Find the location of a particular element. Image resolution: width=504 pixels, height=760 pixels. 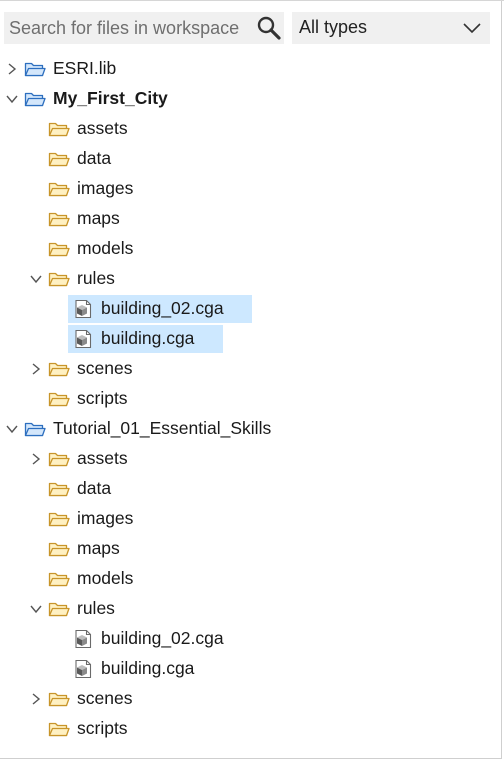

search-icon is located at coordinates (269, 28).